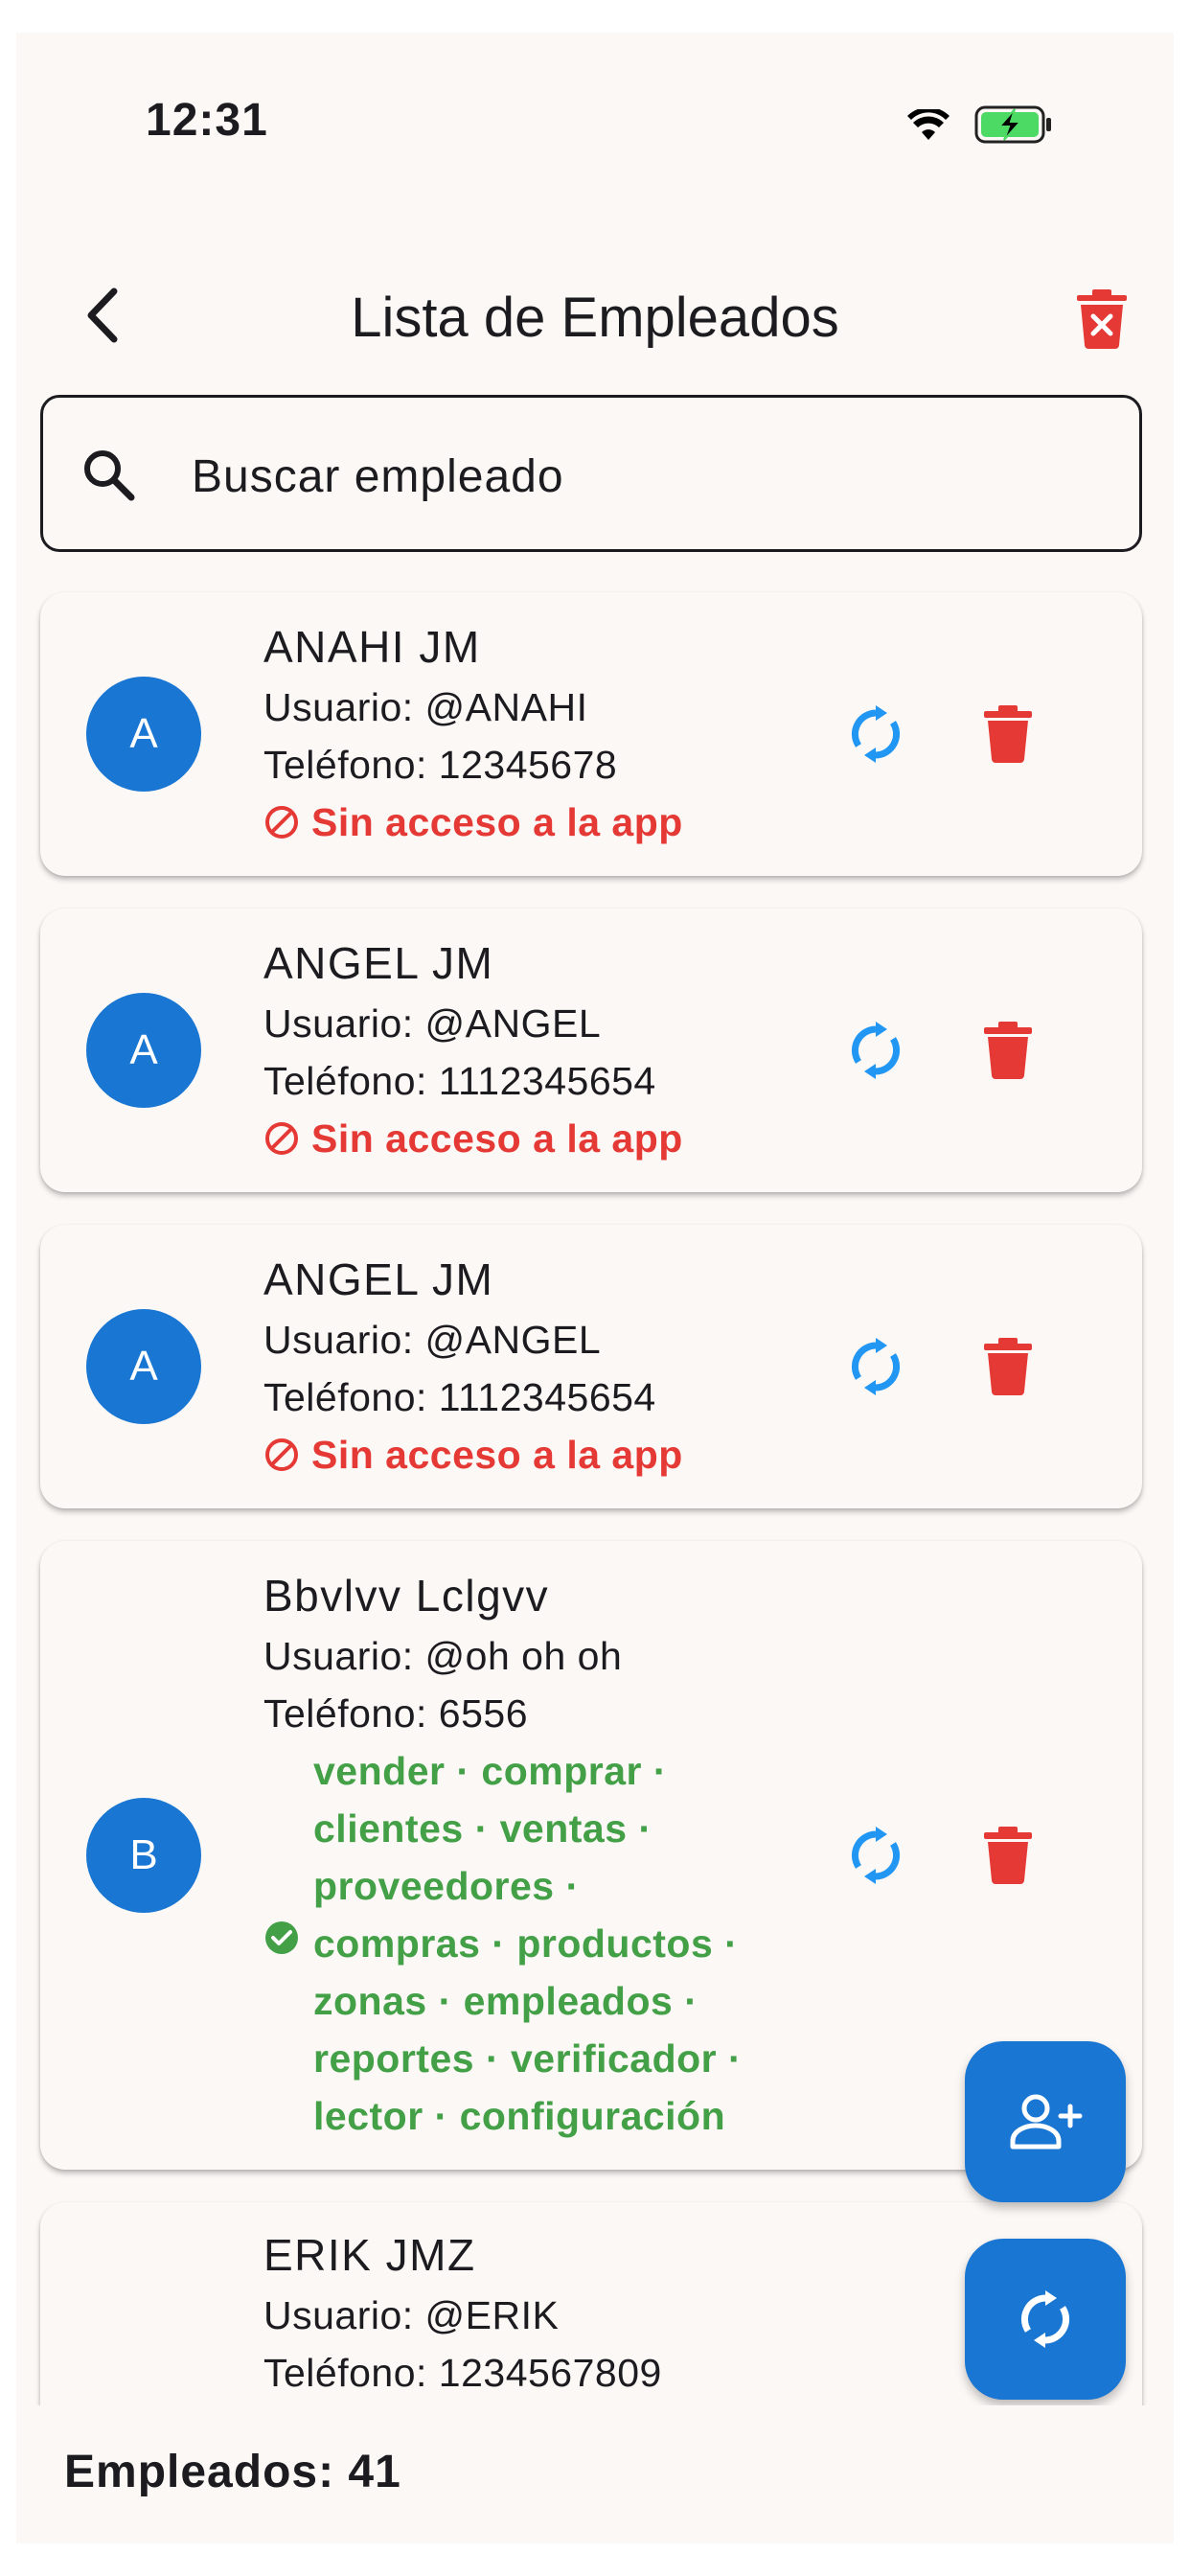 Image resolution: width=1190 pixels, height=2576 pixels. Describe the element at coordinates (595, 318) in the screenshot. I see `page-title: Lista de Empleados` at that location.